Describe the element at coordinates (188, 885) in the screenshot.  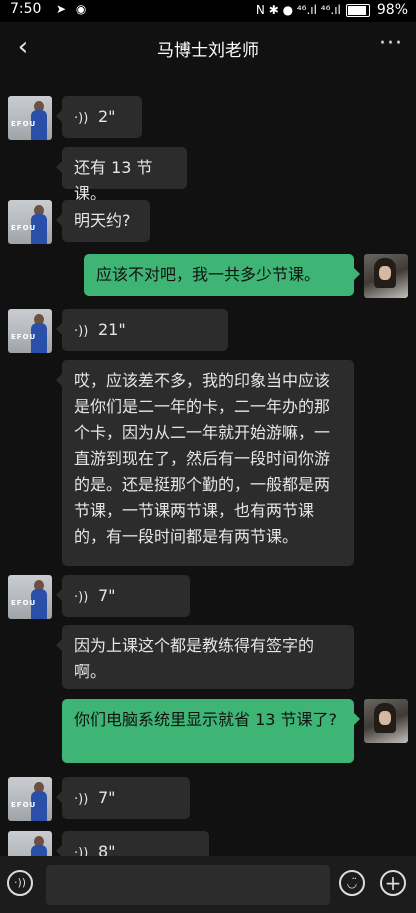
I see `message-input` at that location.